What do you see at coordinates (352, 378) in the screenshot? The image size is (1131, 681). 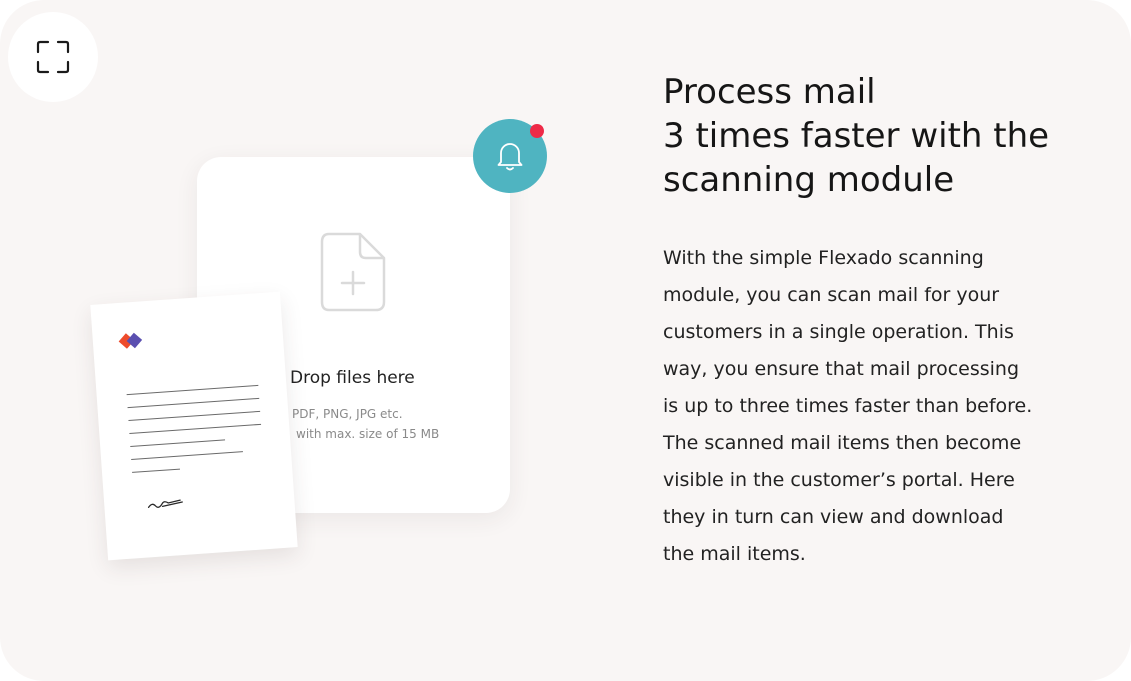 I see `dropzone-title: Drop files here` at bounding box center [352, 378].